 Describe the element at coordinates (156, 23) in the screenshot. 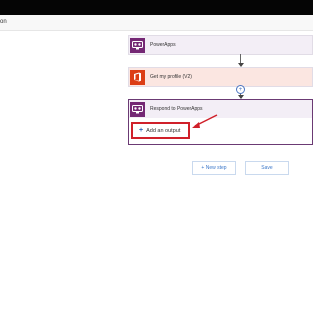

I see `sub-header: on` at that location.